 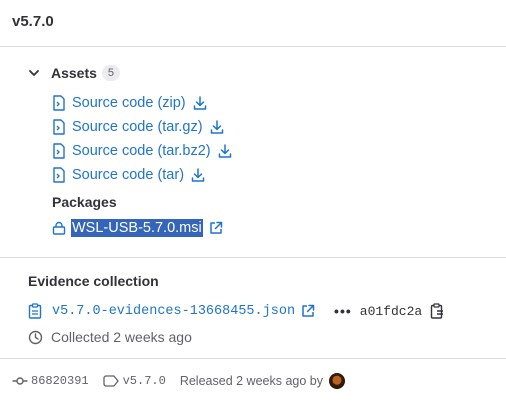 What do you see at coordinates (253, 23) in the screenshot?
I see `release-header: v5.7.0` at bounding box center [253, 23].